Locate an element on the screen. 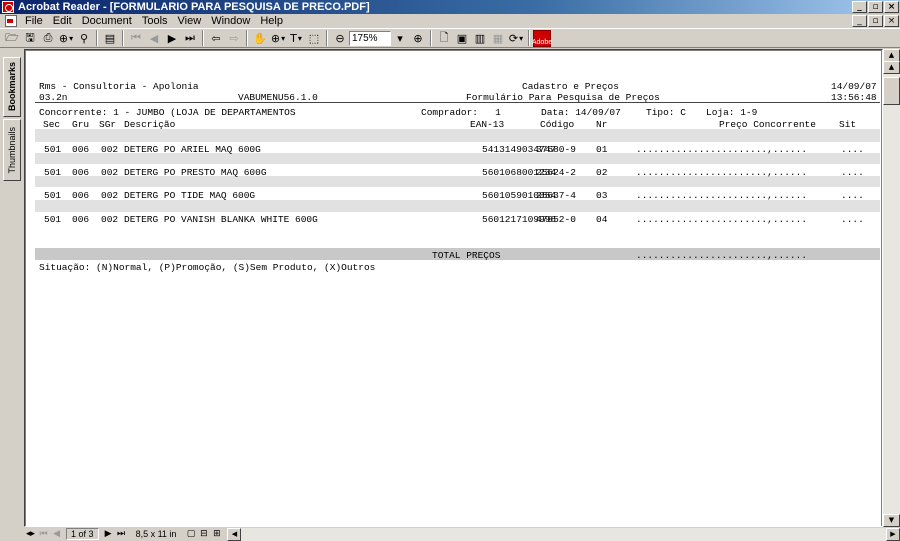 The image size is (900, 541). menu-document: Document is located at coordinates (107, 21).